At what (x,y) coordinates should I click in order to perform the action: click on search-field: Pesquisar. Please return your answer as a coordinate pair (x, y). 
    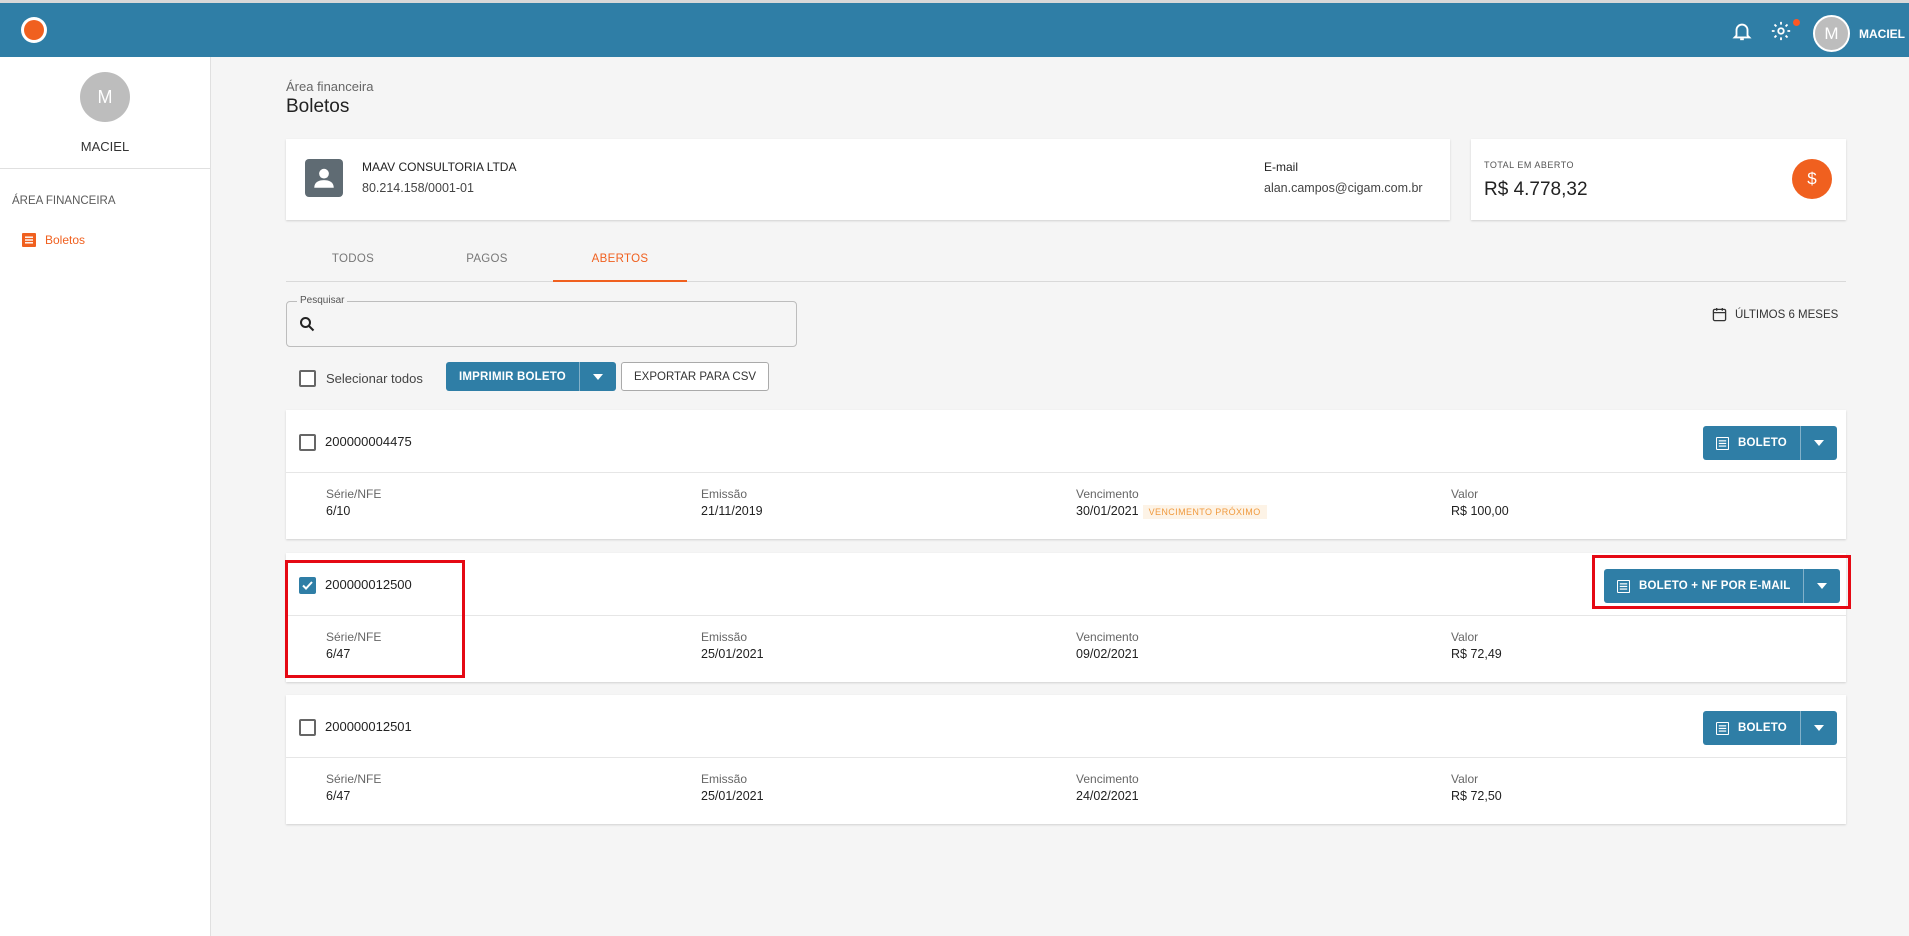
    Looking at the image, I should click on (541, 321).